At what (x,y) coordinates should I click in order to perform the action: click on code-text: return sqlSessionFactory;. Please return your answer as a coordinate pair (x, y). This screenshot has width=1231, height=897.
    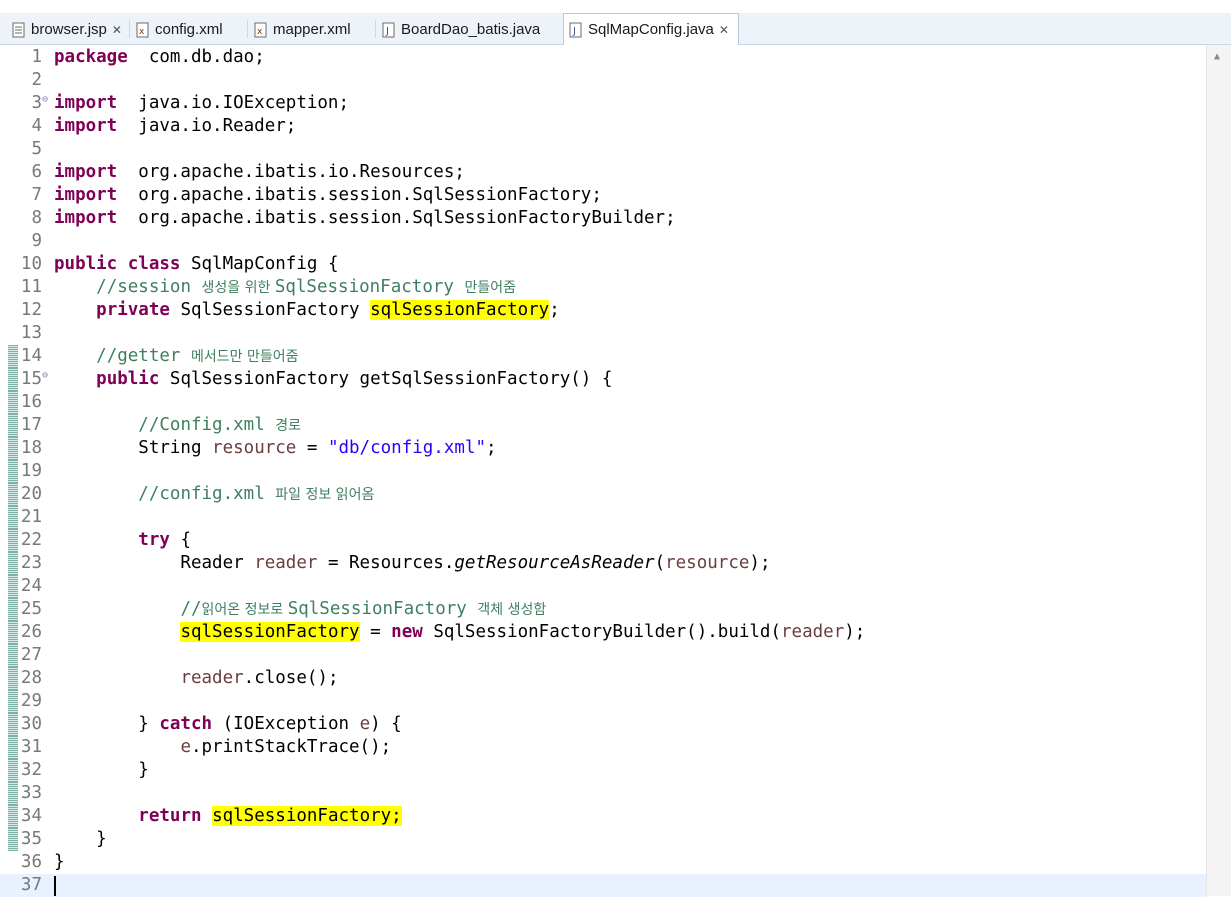
    Looking at the image, I should click on (228, 816).